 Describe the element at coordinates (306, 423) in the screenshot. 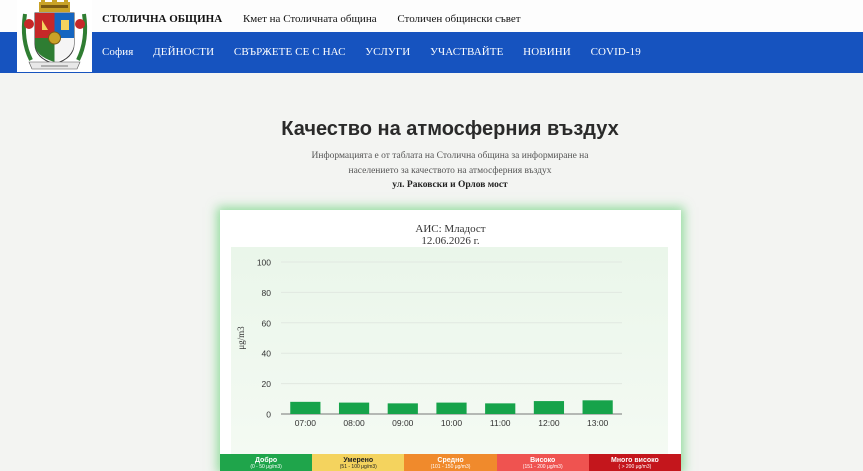

I see `x-tick-label: 07:00` at that location.